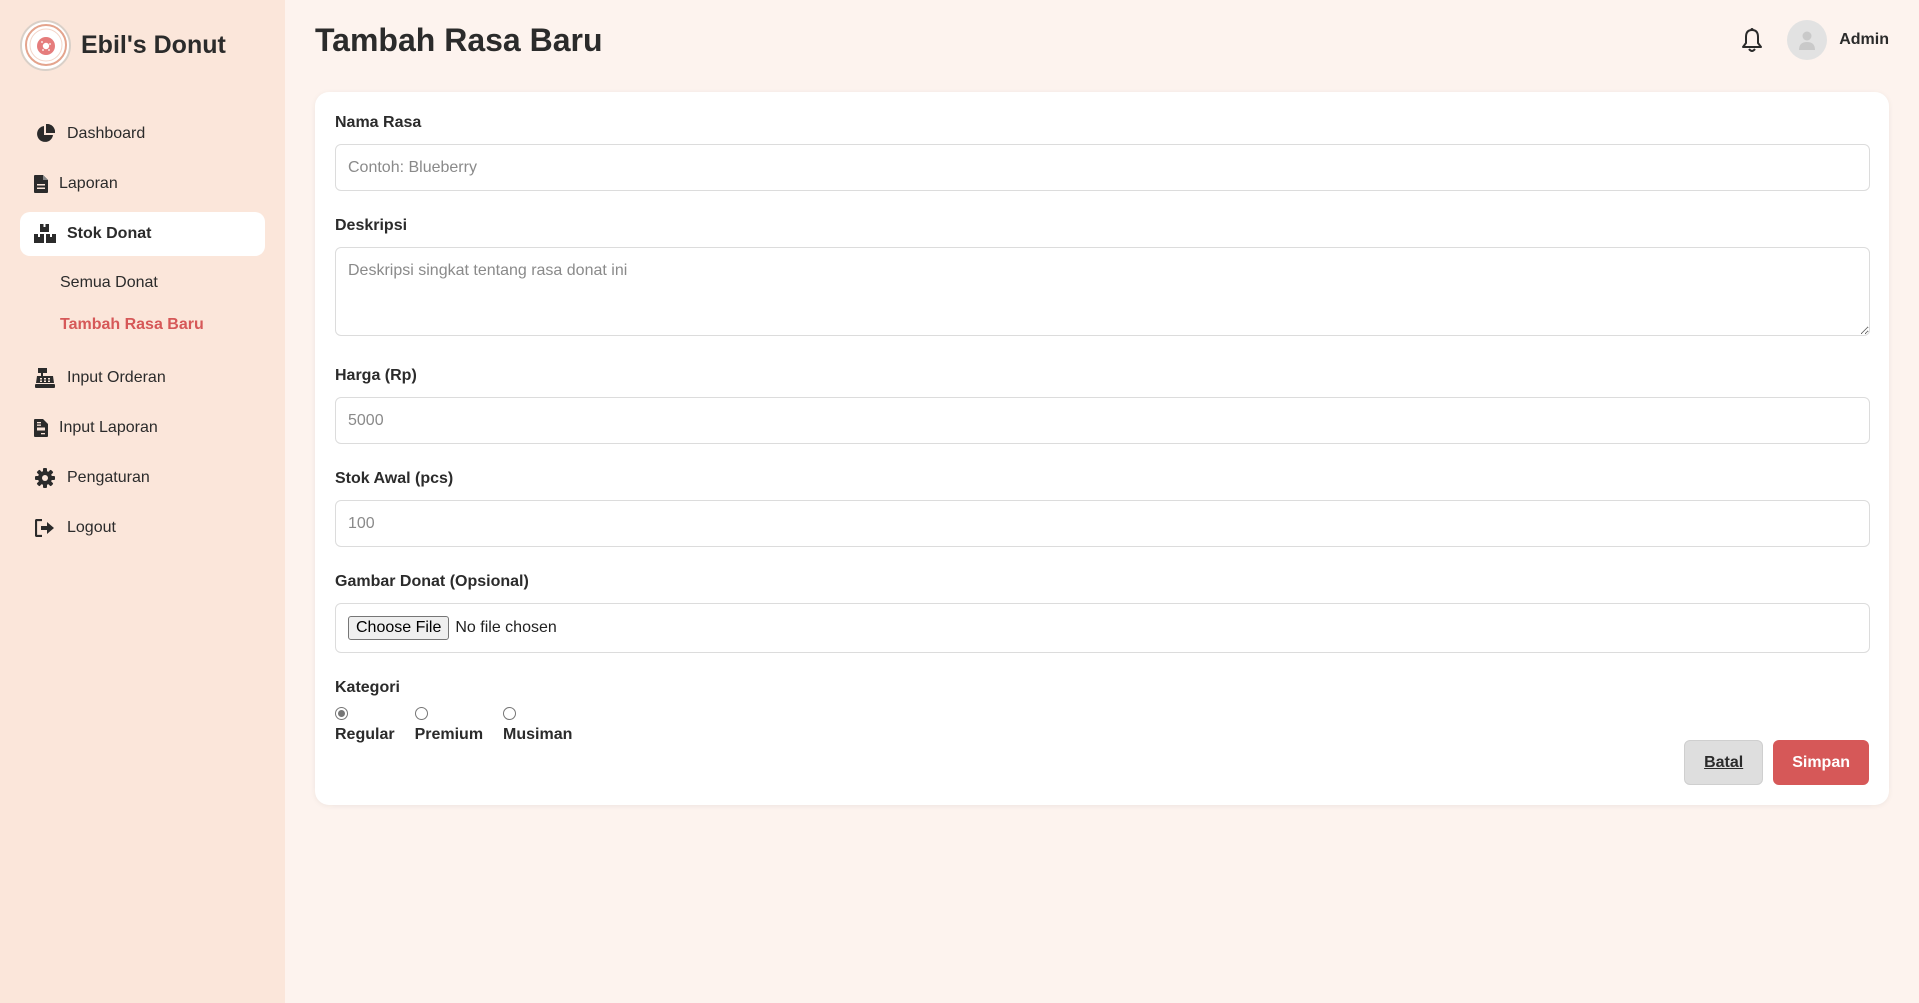  I want to click on sidebar-item-label: Input Laporan, so click(108, 427).